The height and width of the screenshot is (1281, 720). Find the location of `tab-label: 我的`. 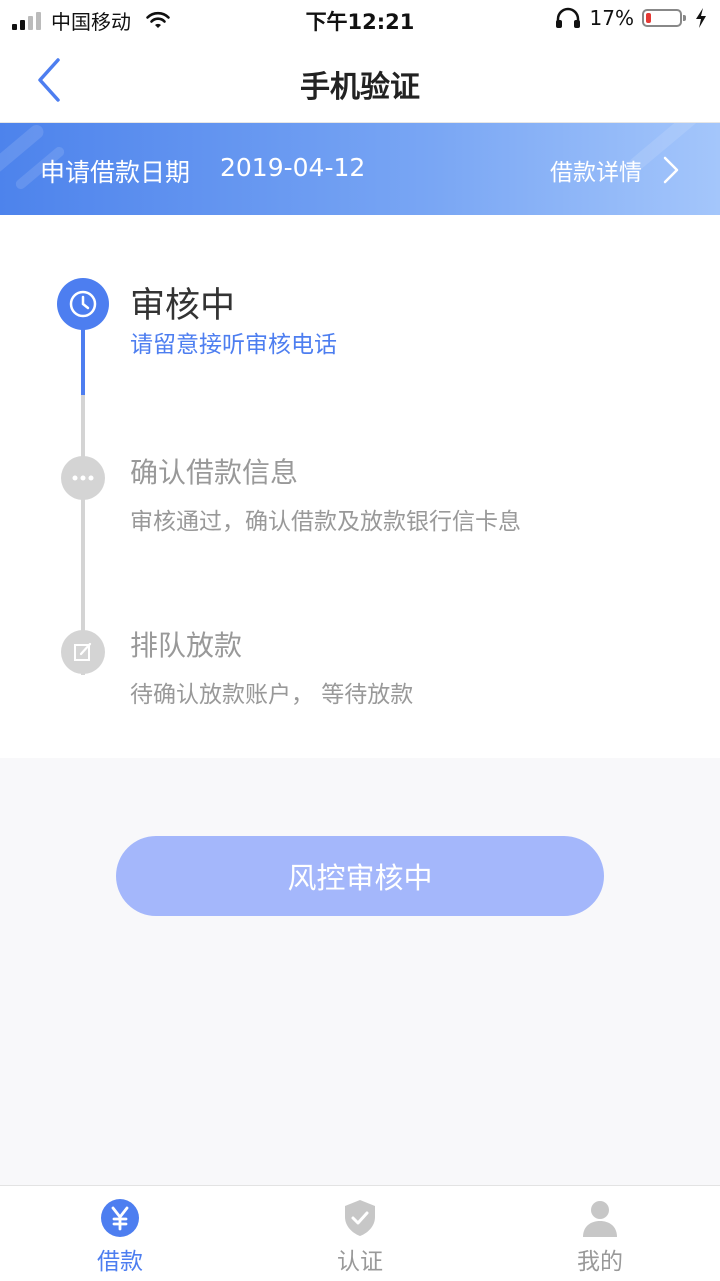

tab-label: 我的 is located at coordinates (600, 1262).